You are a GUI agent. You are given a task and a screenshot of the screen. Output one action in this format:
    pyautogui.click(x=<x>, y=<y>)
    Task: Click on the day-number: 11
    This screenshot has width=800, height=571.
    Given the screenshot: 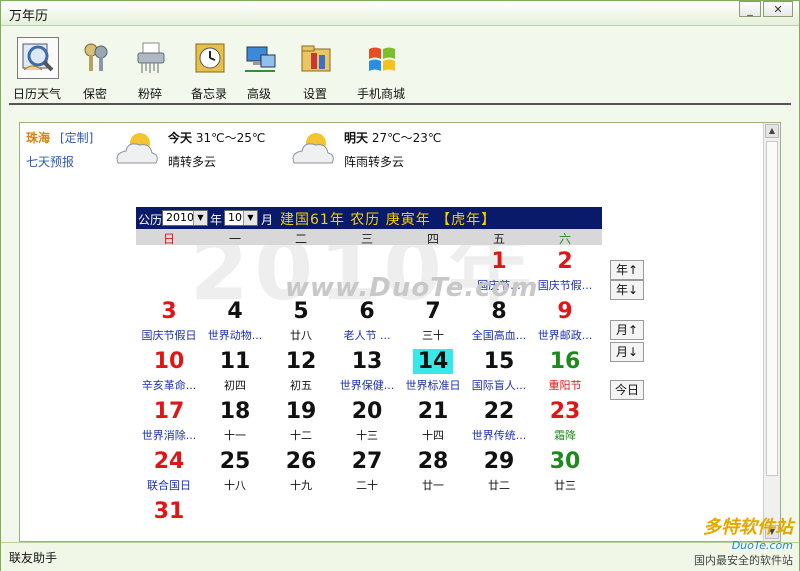 What is the action you would take?
    pyautogui.click(x=235, y=361)
    